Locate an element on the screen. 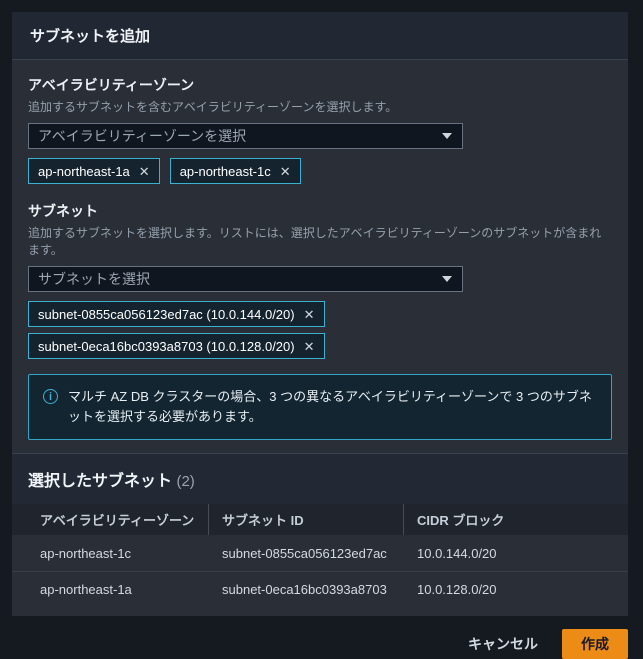  availability-zone-tags: ap-northeast-1a ✕ ap-northeast-1c ✕ is located at coordinates (320, 171).